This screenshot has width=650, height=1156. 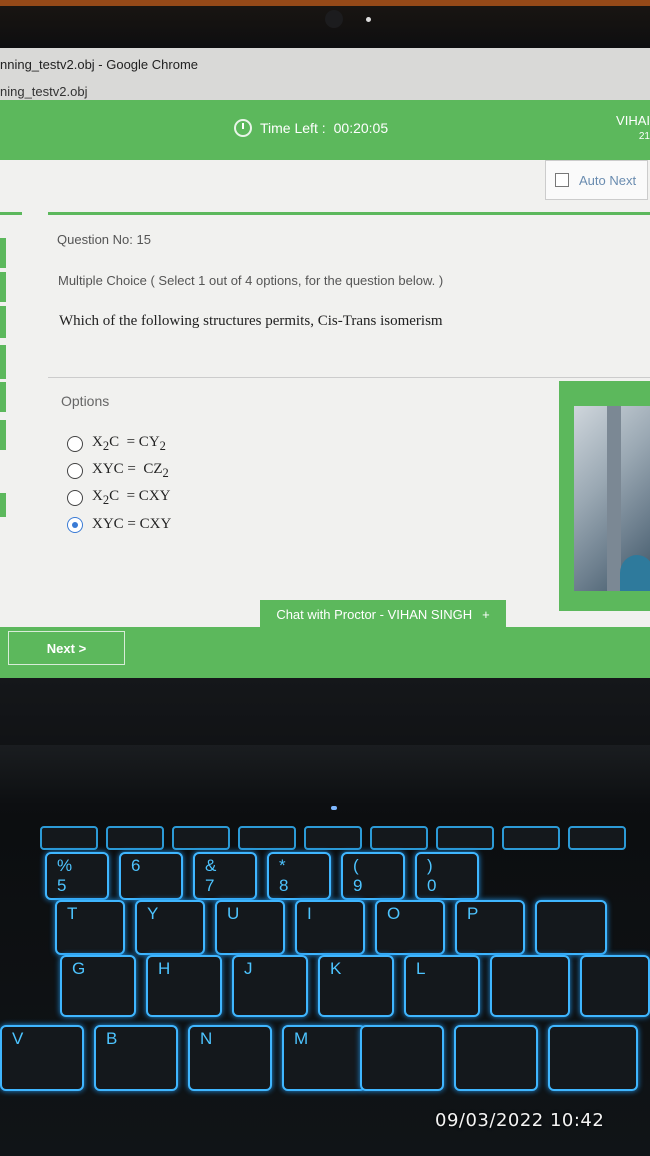 I want to click on letter-key: M, so click(x=324, y=1058).